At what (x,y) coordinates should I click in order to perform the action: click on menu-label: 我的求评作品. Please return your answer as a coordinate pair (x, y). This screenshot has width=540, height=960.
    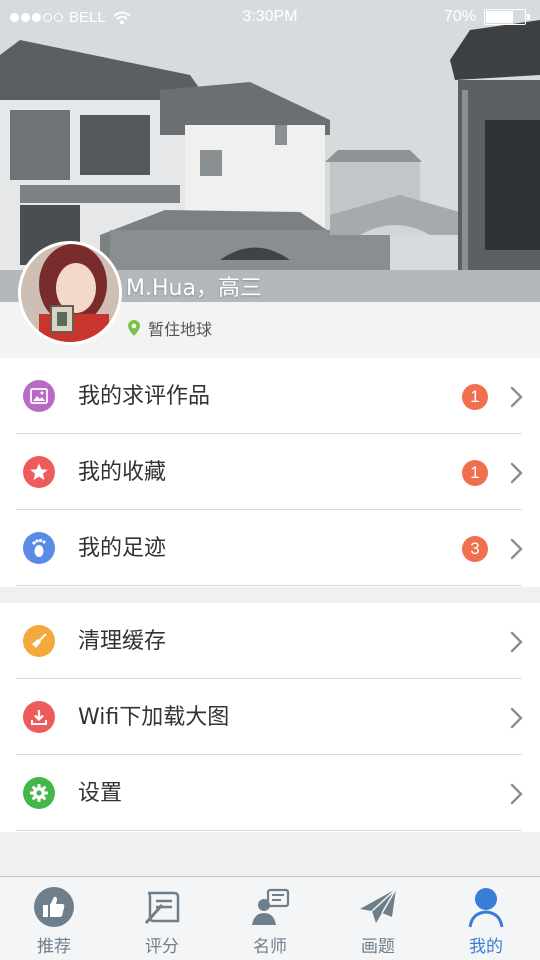
    Looking at the image, I should click on (144, 396).